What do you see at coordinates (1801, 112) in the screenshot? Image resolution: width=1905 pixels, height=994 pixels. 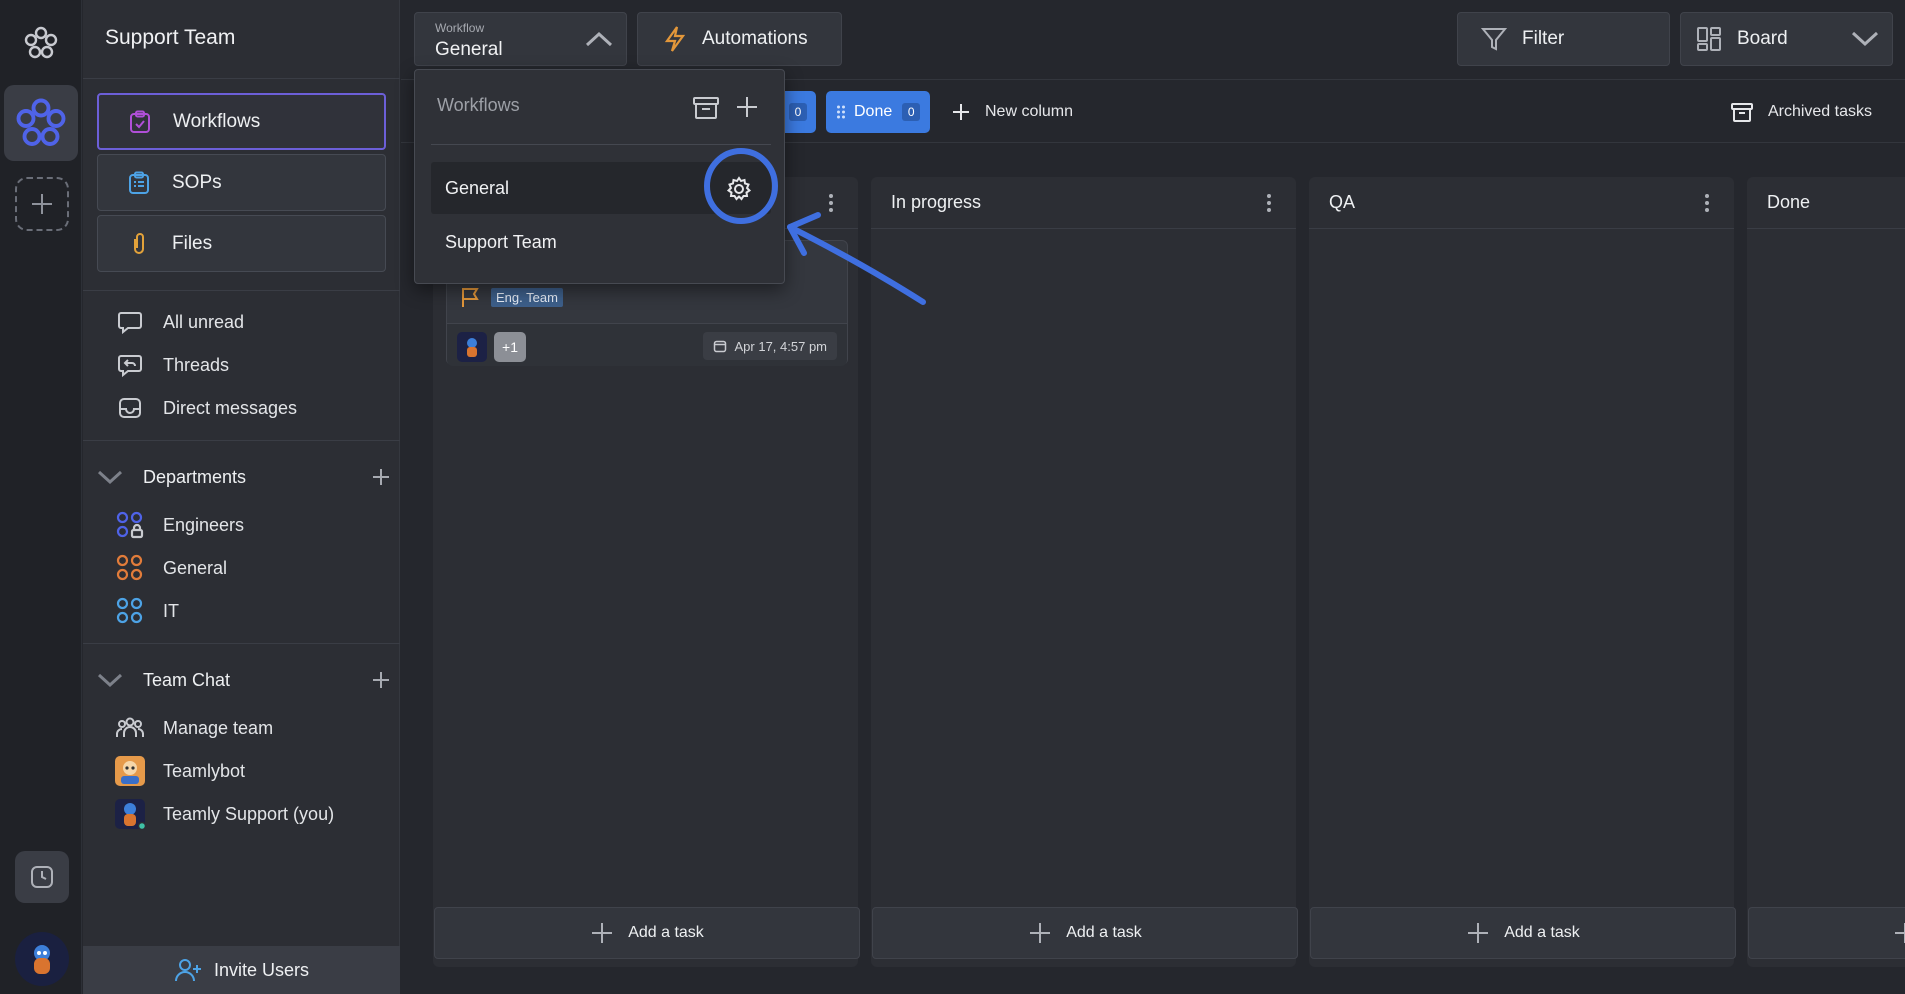 I see `archived-tasks-button: Archived tasks` at bounding box center [1801, 112].